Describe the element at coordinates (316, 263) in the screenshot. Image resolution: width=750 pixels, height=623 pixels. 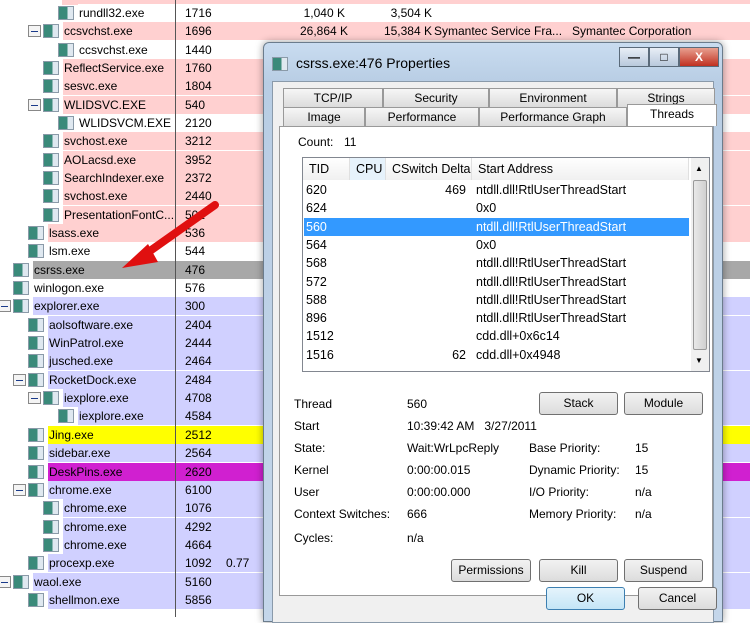
I see `thread-tid: 568` at that location.